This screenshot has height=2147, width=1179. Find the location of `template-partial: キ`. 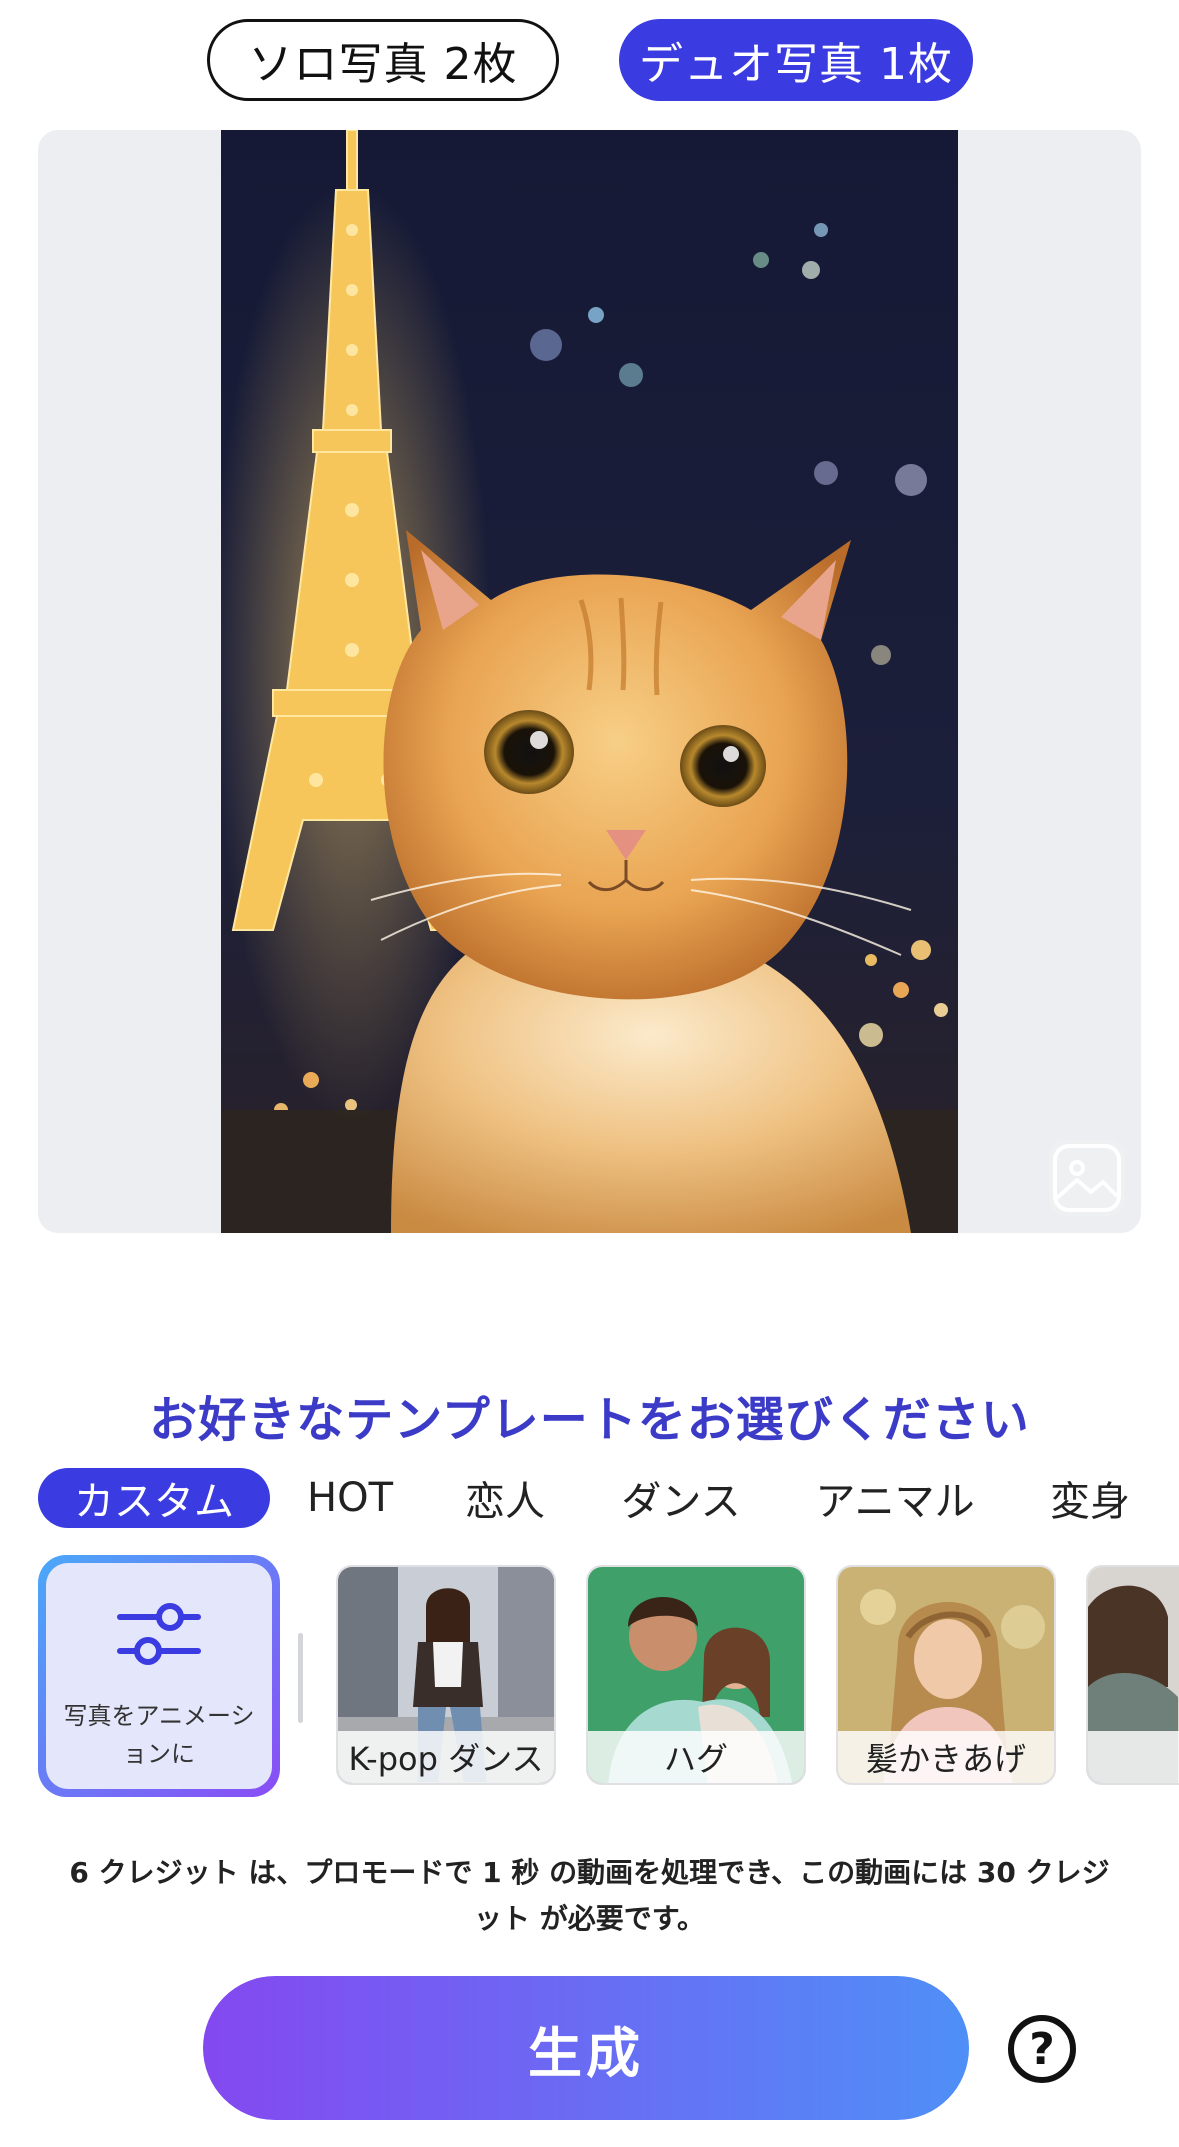

template-partial: キ is located at coordinates (1132, 1675).